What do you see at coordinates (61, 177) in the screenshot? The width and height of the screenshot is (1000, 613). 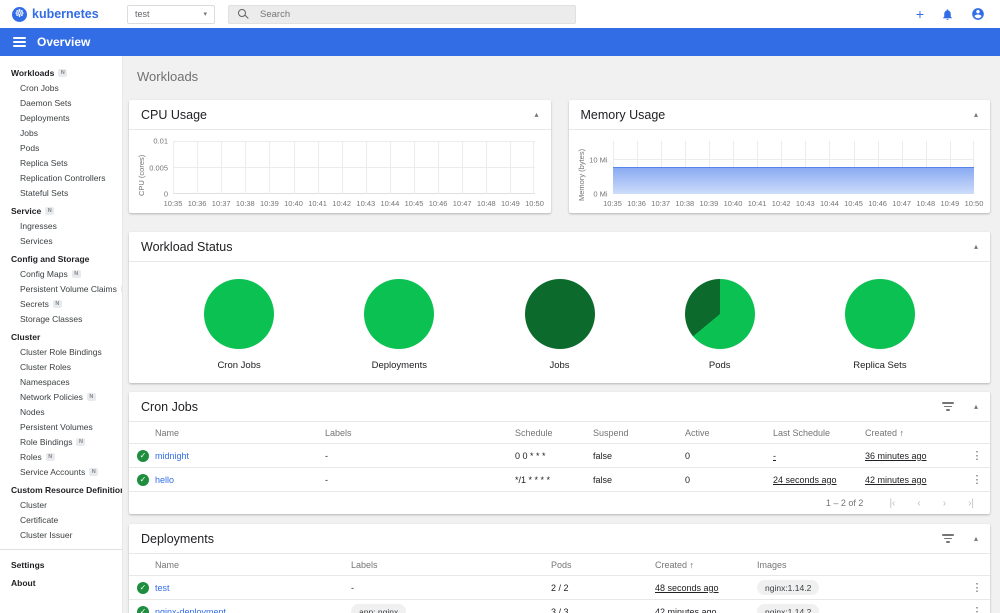 I see `sidebar-item-replication-controllers: Replication Controllers` at bounding box center [61, 177].